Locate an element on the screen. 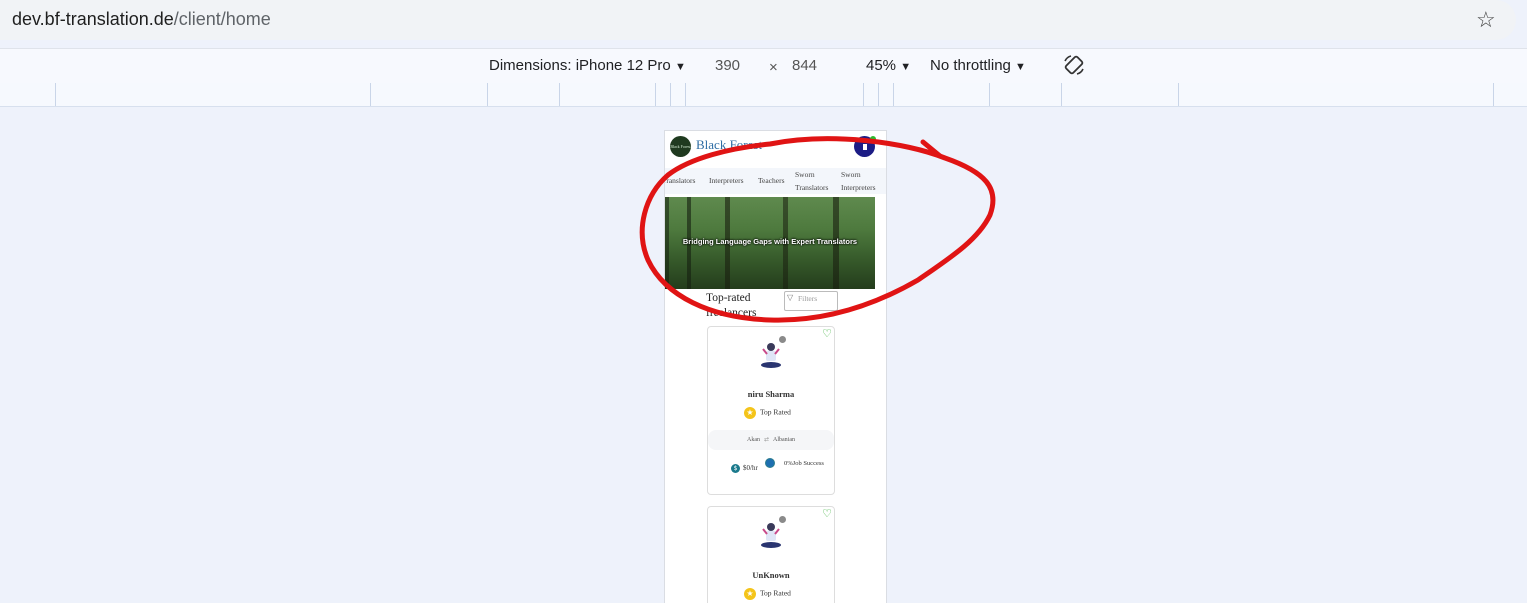 The width and height of the screenshot is (1527, 603). filters-input: ▽ Filters is located at coordinates (811, 301).